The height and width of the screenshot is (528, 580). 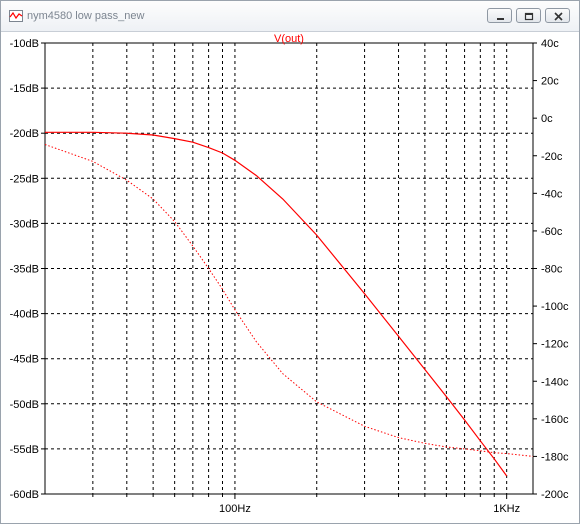 I want to click on right-tick-label: -60c, so click(x=552, y=232).